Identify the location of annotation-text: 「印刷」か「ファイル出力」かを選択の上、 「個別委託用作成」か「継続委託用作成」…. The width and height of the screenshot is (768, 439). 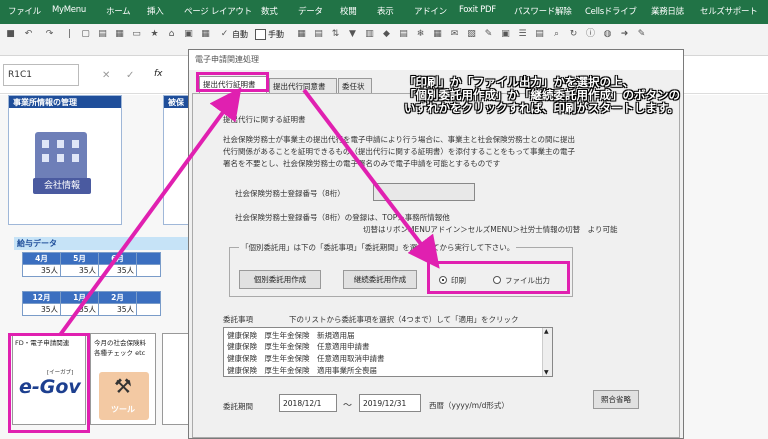
(574, 95).